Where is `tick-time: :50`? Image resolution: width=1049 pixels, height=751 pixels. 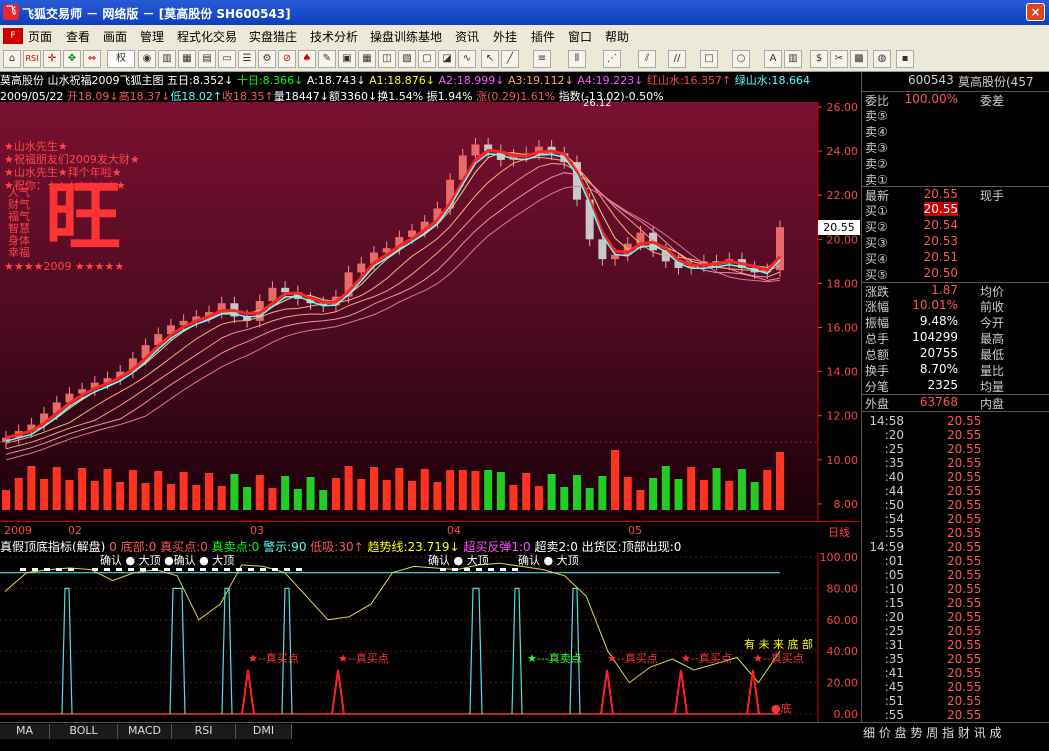
tick-time: :50 is located at coordinates (894, 505).